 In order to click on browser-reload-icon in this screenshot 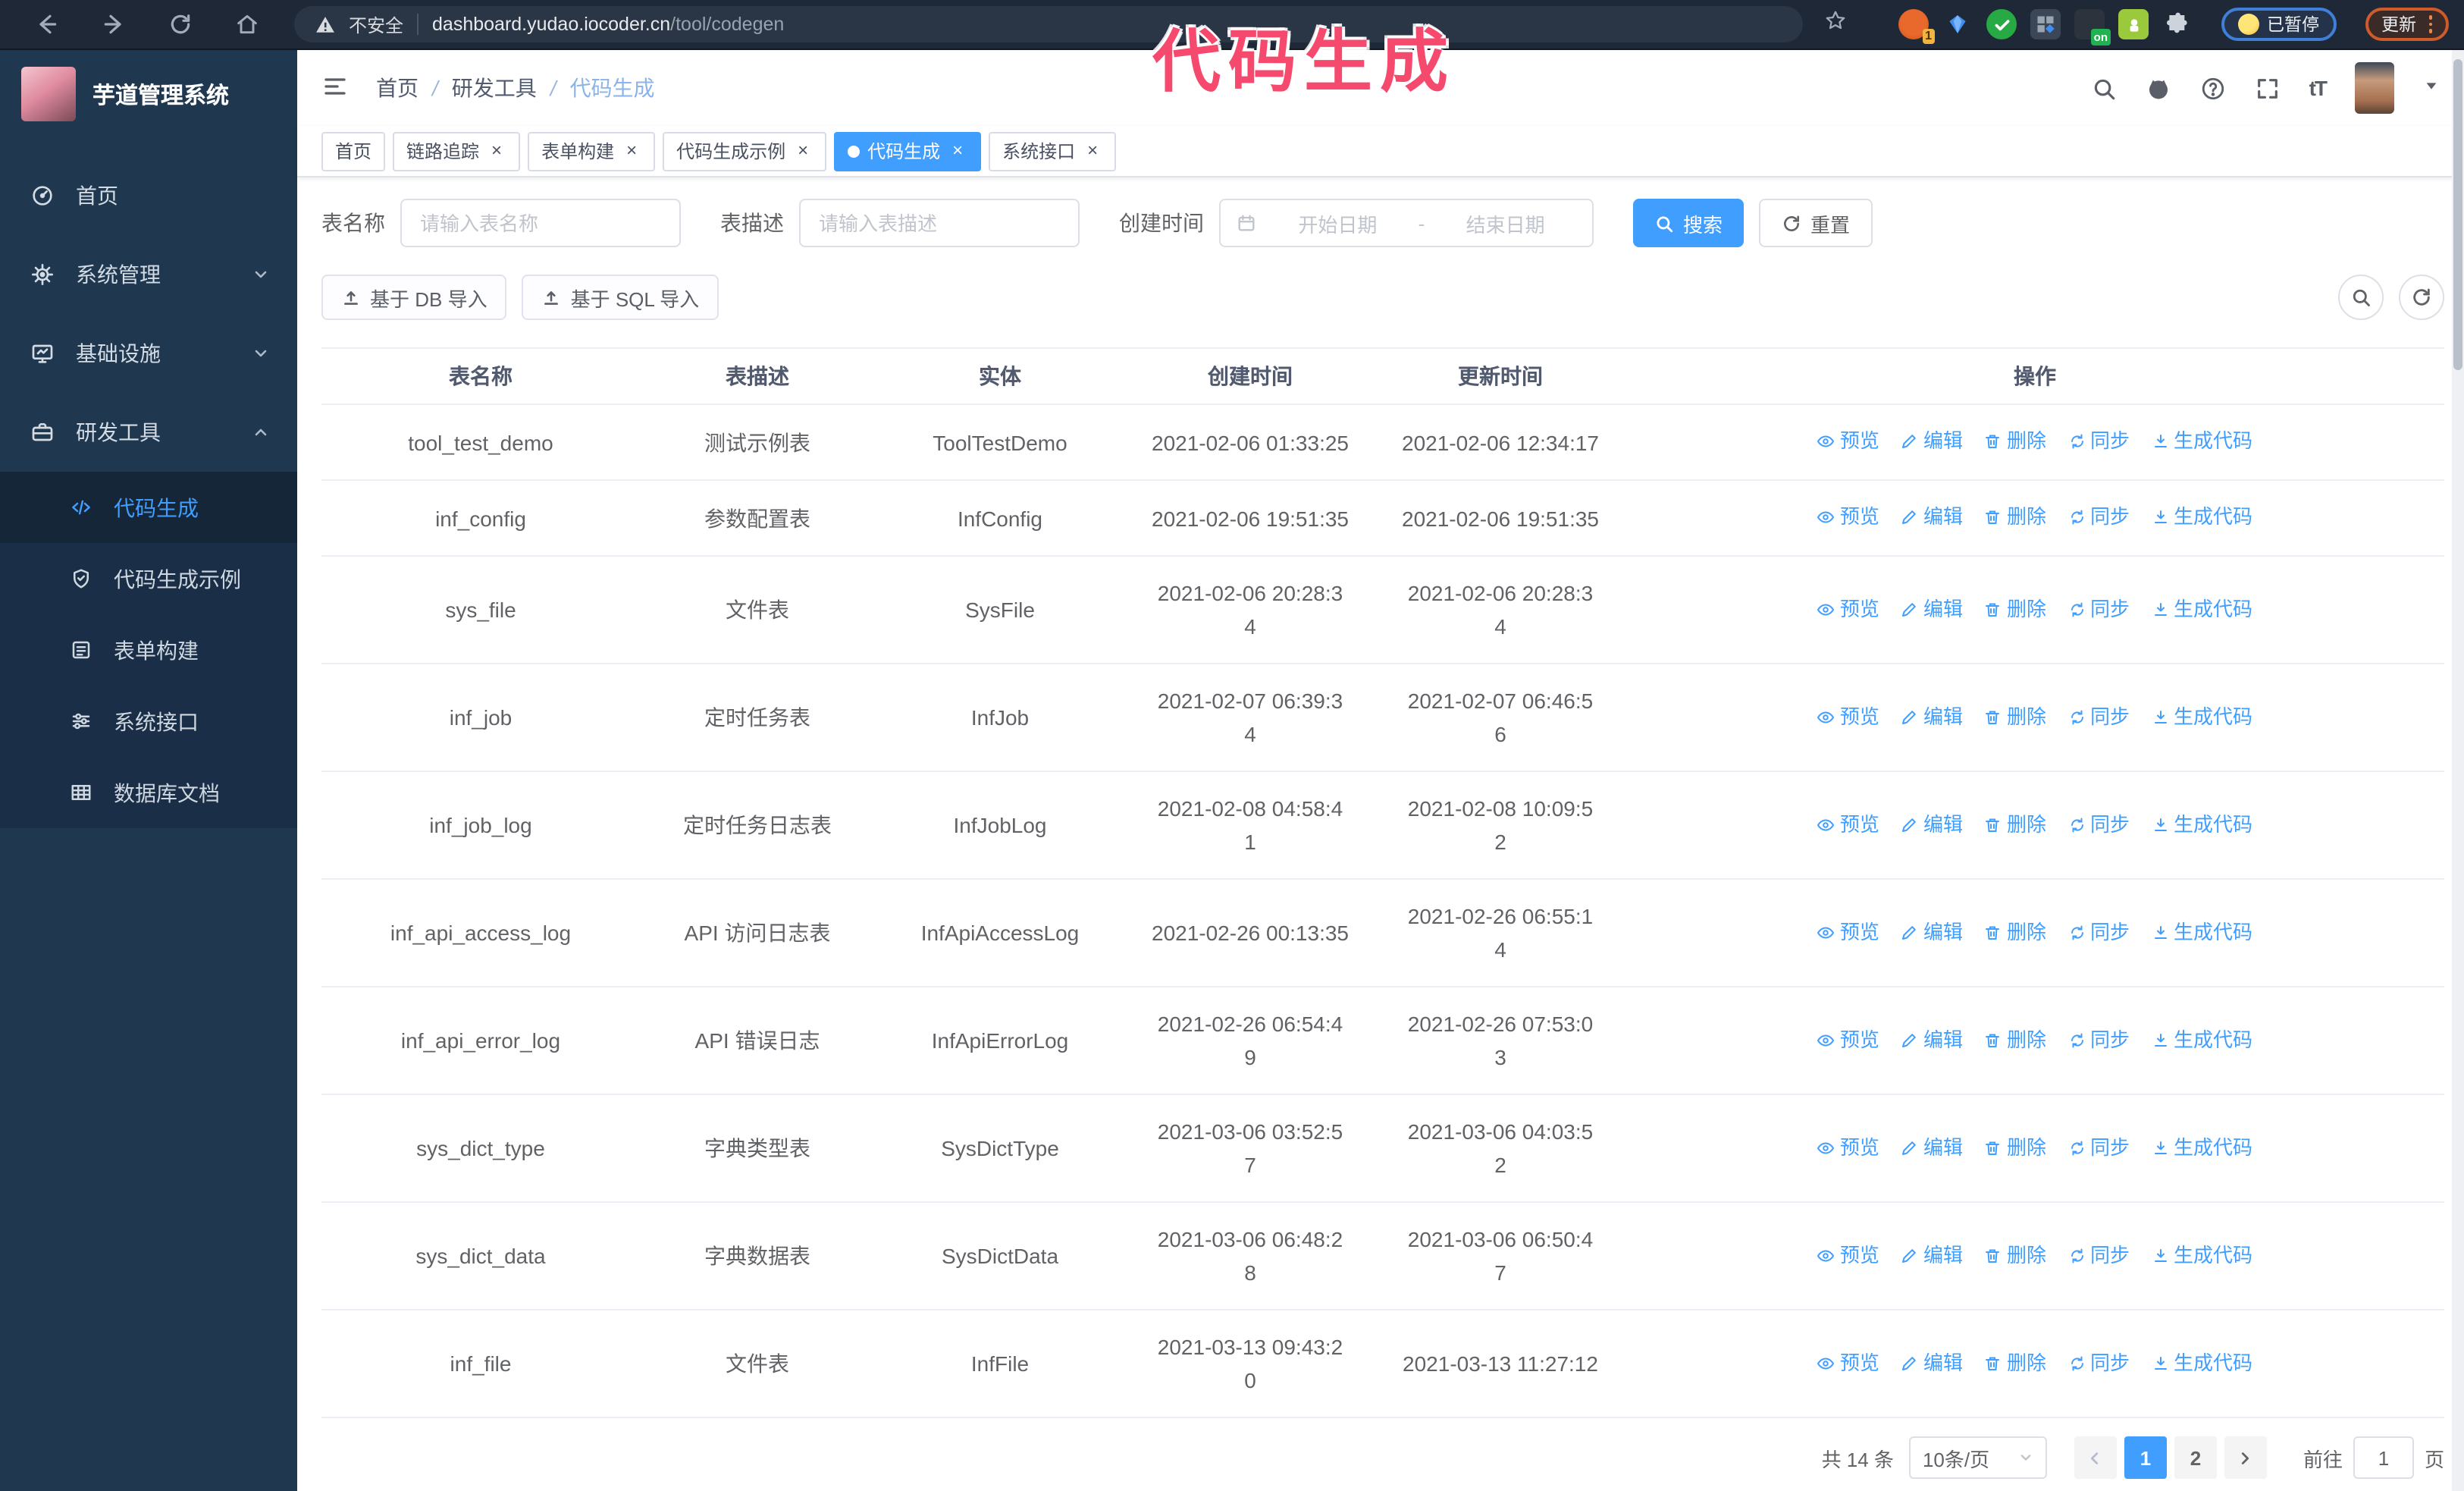, I will do `click(180, 24)`.